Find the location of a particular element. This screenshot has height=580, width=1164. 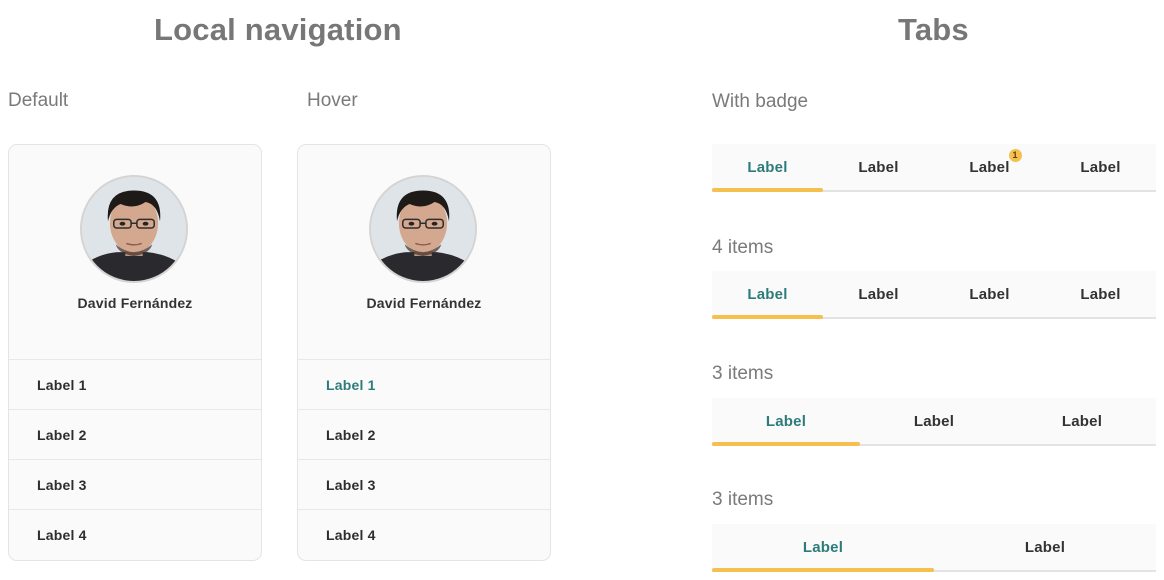

notification-badge: 1 is located at coordinates (1015, 155).